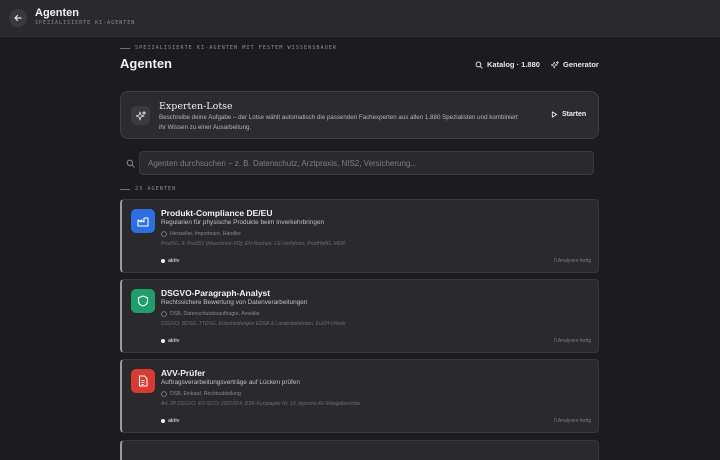 The image size is (720, 460). I want to click on back-button, so click(18, 18).